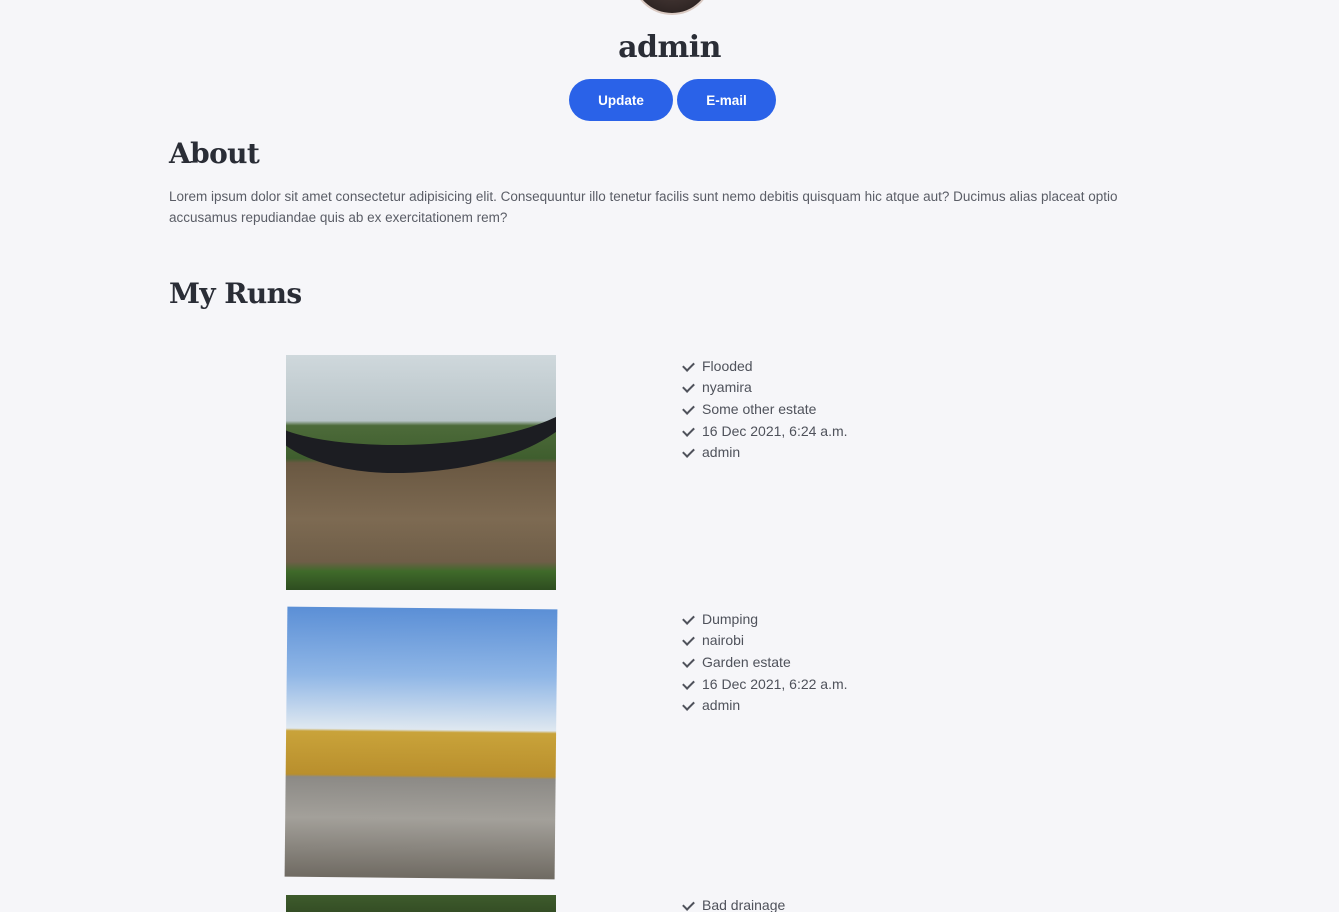  What do you see at coordinates (764, 641) in the screenshot?
I see `list-item: nairobi` at bounding box center [764, 641].